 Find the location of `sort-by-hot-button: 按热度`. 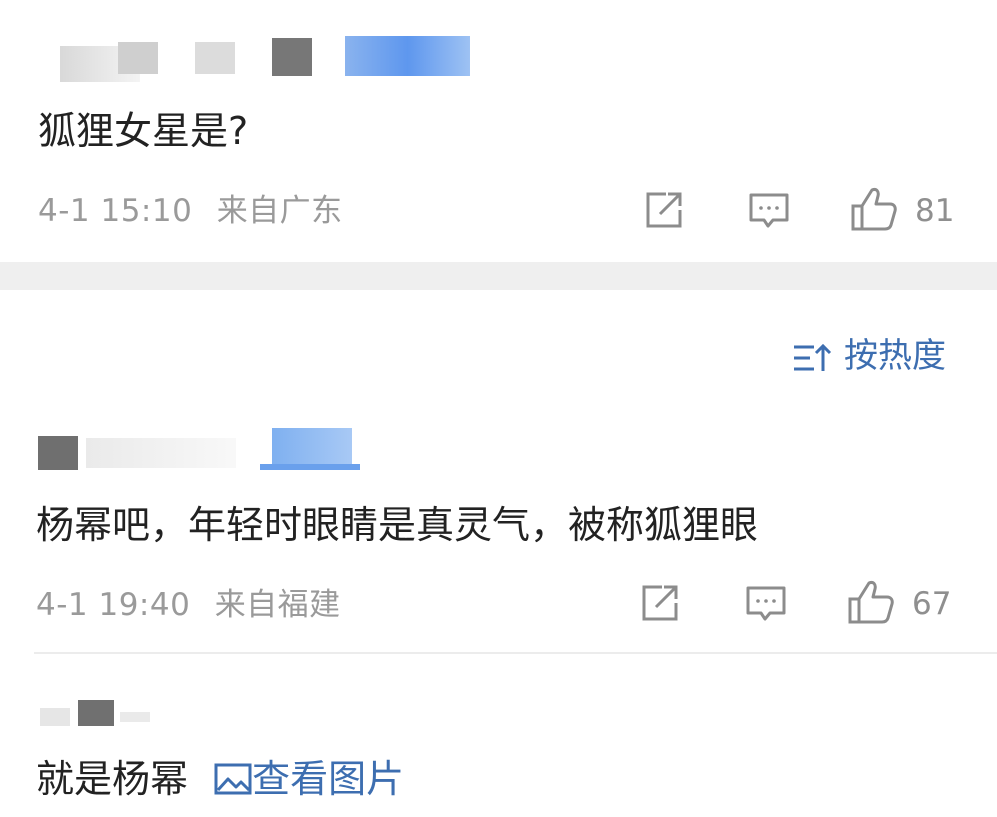

sort-by-hot-button: 按热度 is located at coordinates (877, 358).